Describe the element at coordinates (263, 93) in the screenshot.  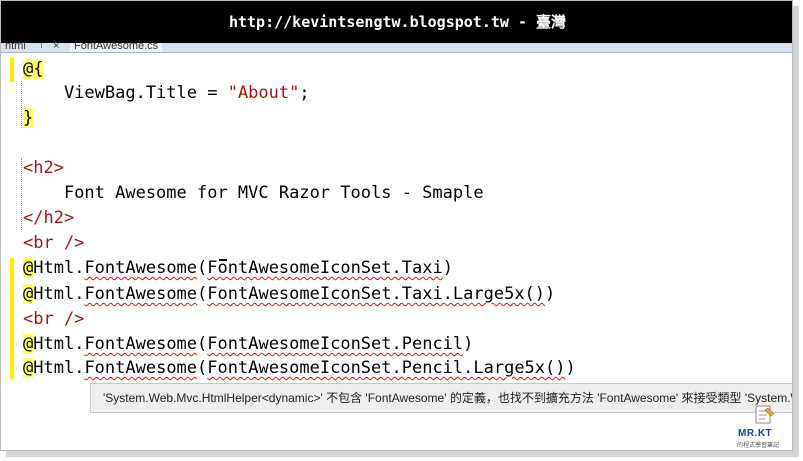
I see `string-literal: "About"` at that location.